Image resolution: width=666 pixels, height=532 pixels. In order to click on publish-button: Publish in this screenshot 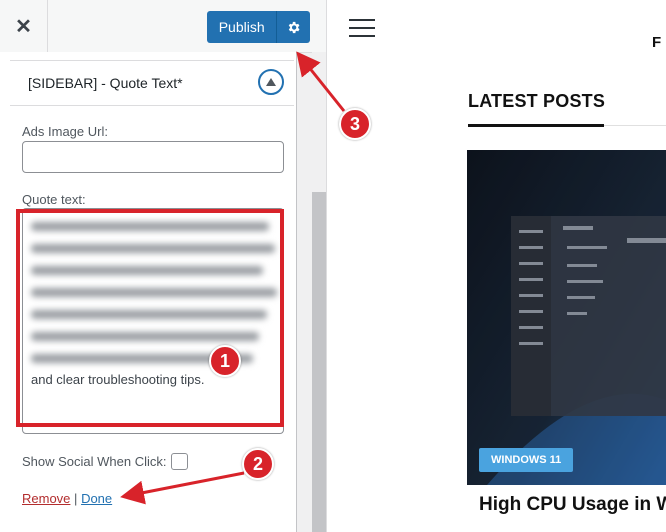, I will do `click(242, 27)`.